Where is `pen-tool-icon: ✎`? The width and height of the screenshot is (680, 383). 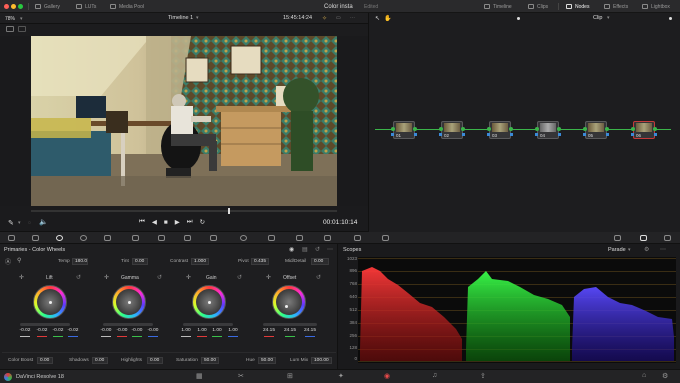 pen-tool-icon: ✎ is located at coordinates (11, 223).